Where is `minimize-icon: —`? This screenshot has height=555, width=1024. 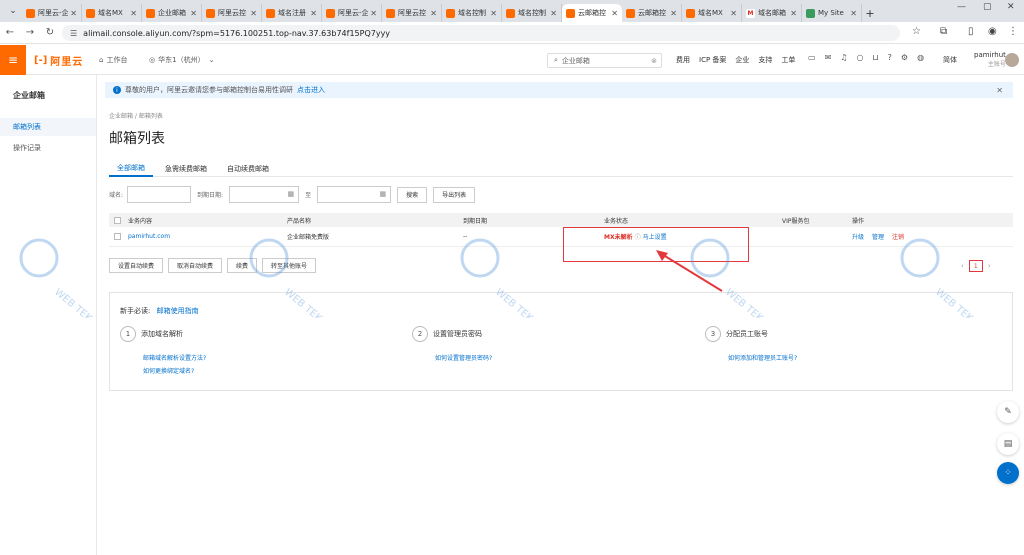
minimize-icon: — is located at coordinates (961, 7).